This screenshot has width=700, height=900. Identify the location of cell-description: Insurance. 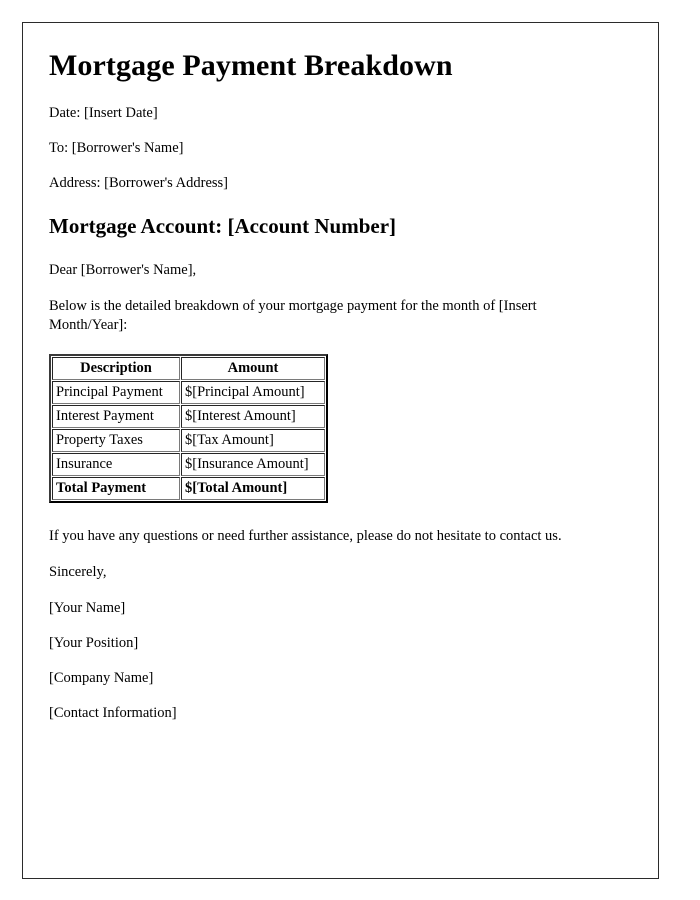
(116, 465).